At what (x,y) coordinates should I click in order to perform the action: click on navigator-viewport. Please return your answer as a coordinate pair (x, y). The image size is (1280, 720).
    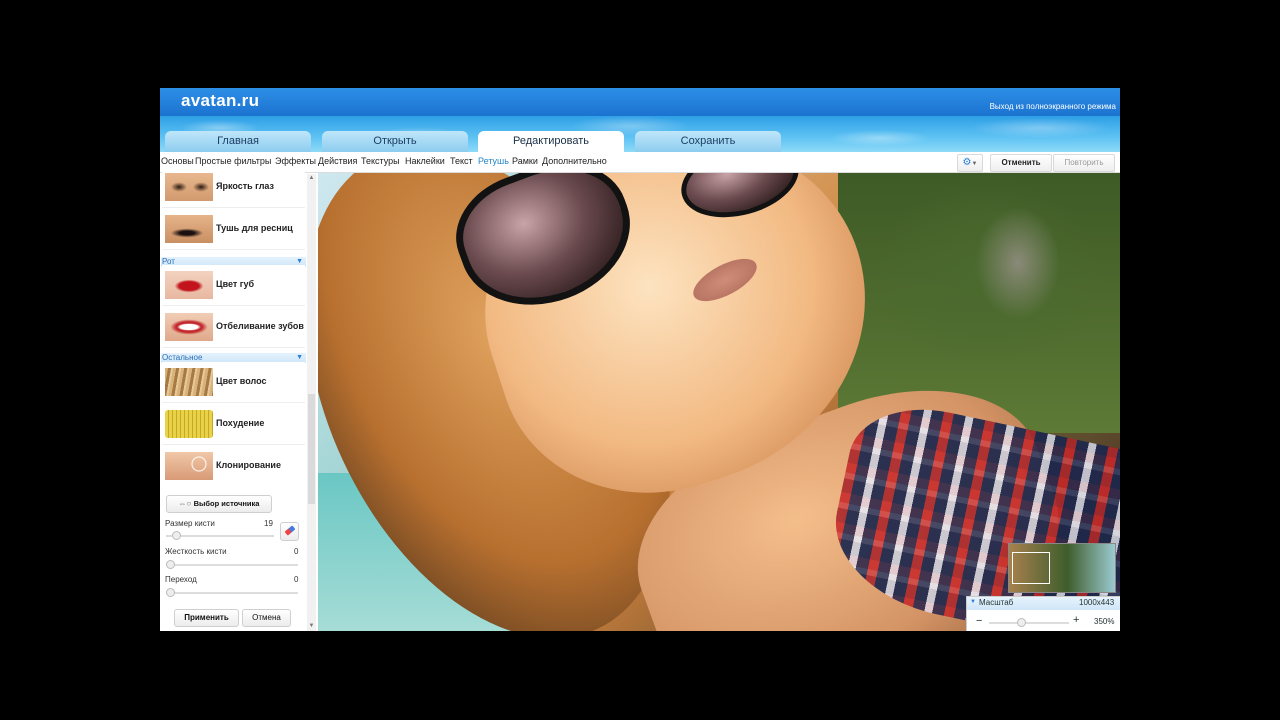
    Looking at the image, I should click on (1031, 568).